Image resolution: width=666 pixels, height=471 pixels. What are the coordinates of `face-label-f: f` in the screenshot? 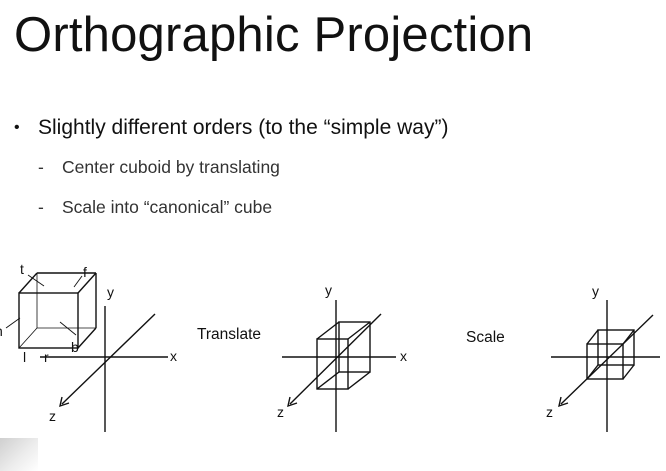 It's located at (85, 272).